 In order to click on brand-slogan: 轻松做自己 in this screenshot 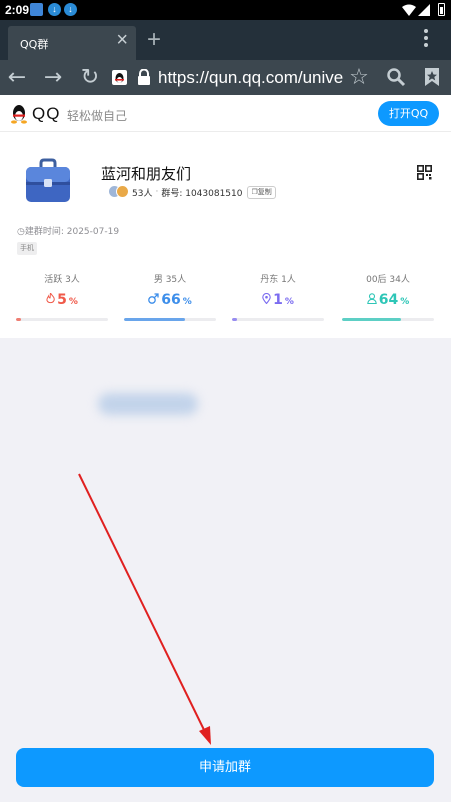, I will do `click(97, 116)`.